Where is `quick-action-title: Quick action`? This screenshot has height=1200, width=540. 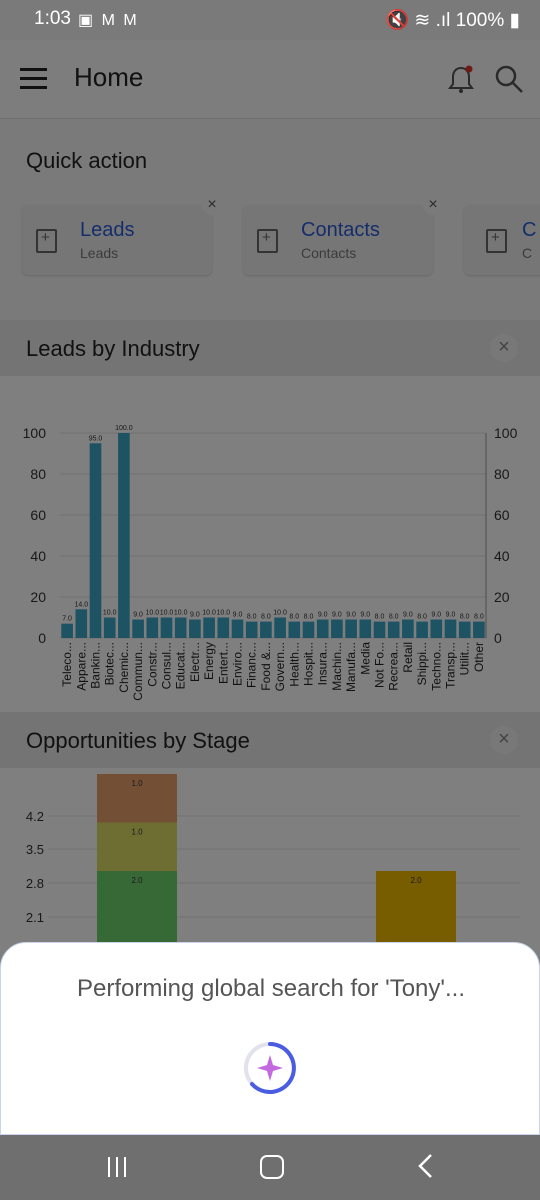 quick-action-title: Quick action is located at coordinates (87, 160).